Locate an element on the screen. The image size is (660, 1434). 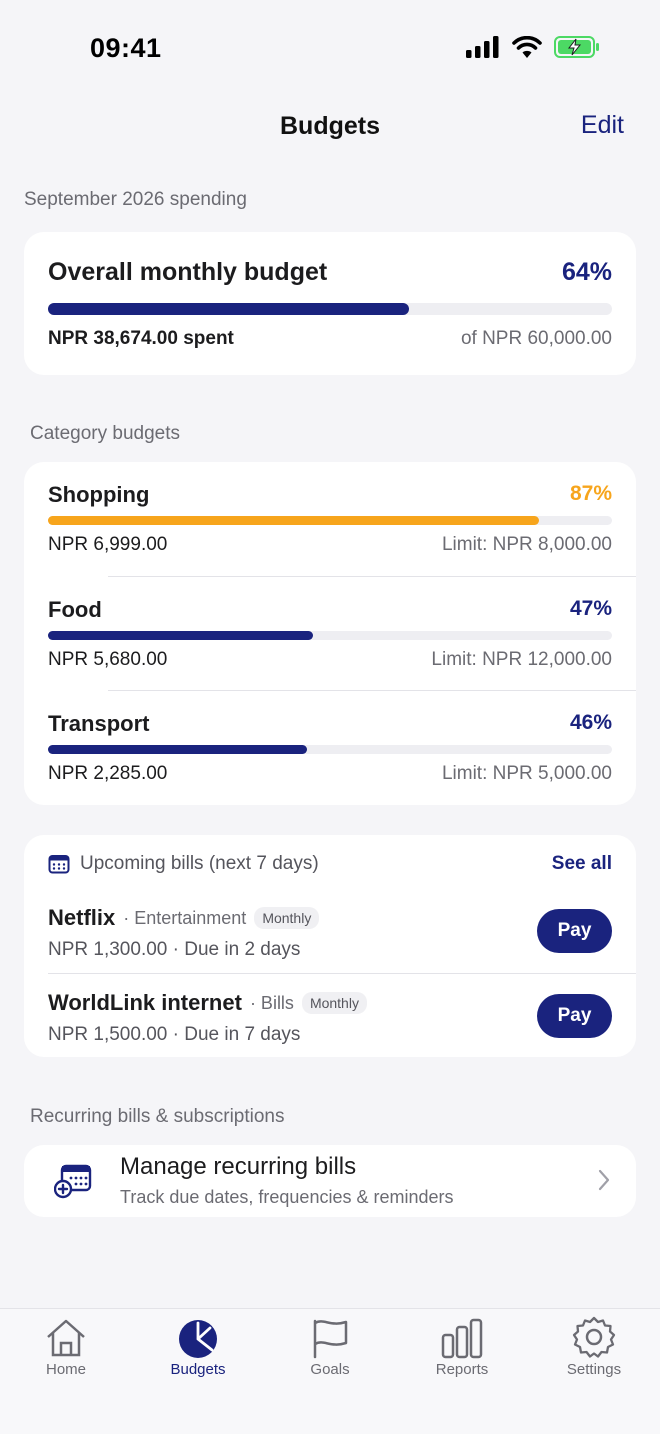
tab-label: Budgets is located at coordinates (198, 1369).